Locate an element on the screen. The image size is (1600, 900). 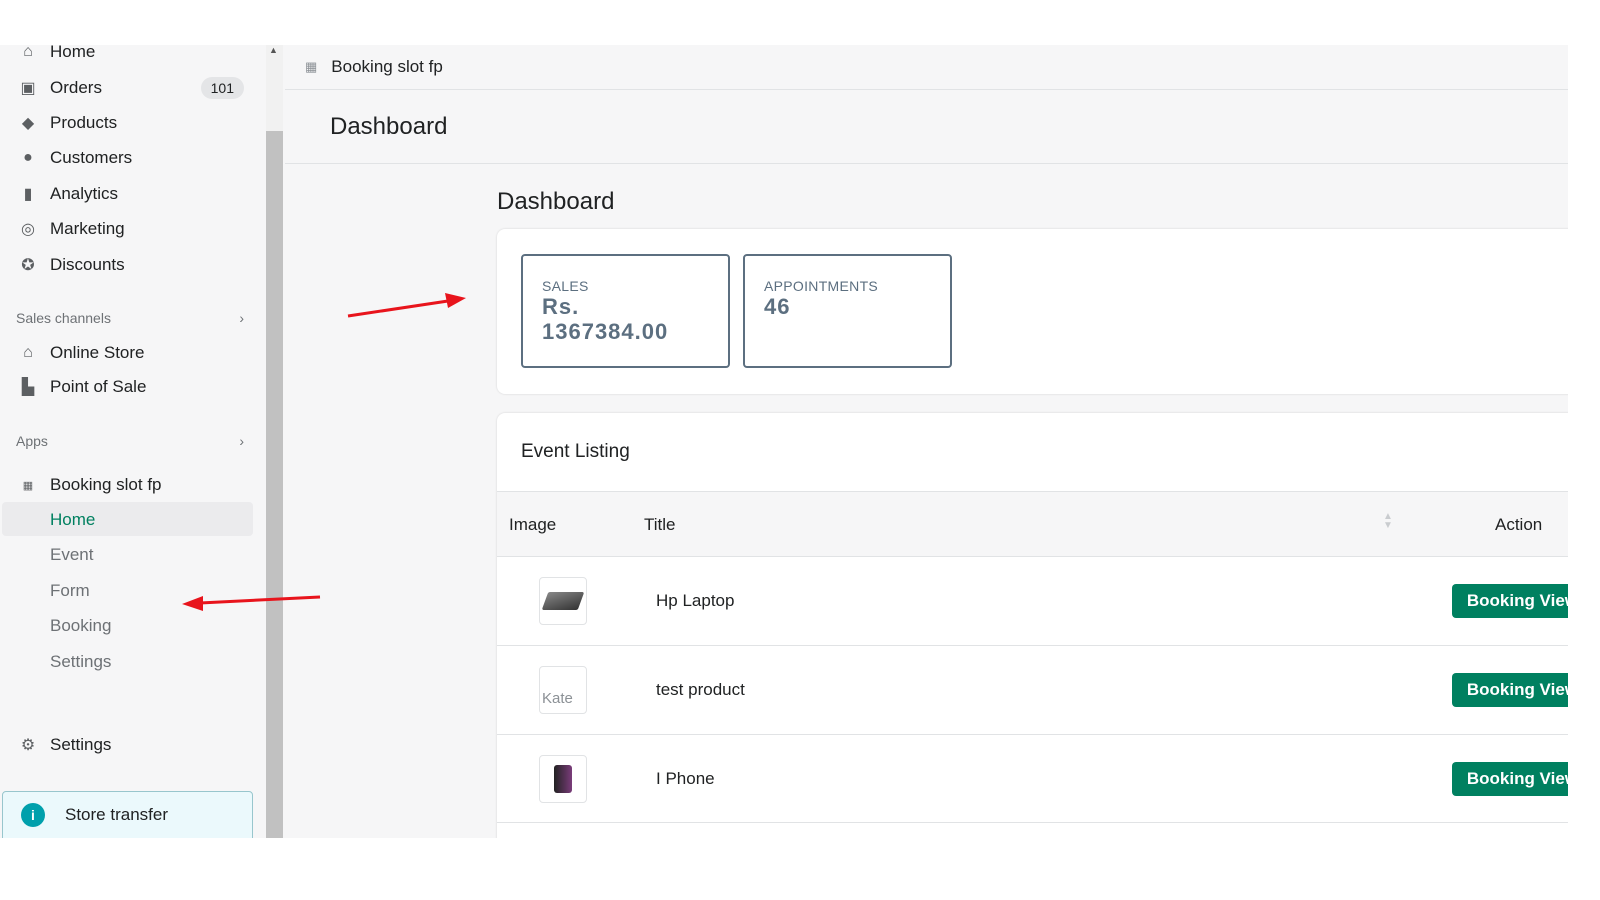
arrow-to-app-nav is located at coordinates (251, 603).